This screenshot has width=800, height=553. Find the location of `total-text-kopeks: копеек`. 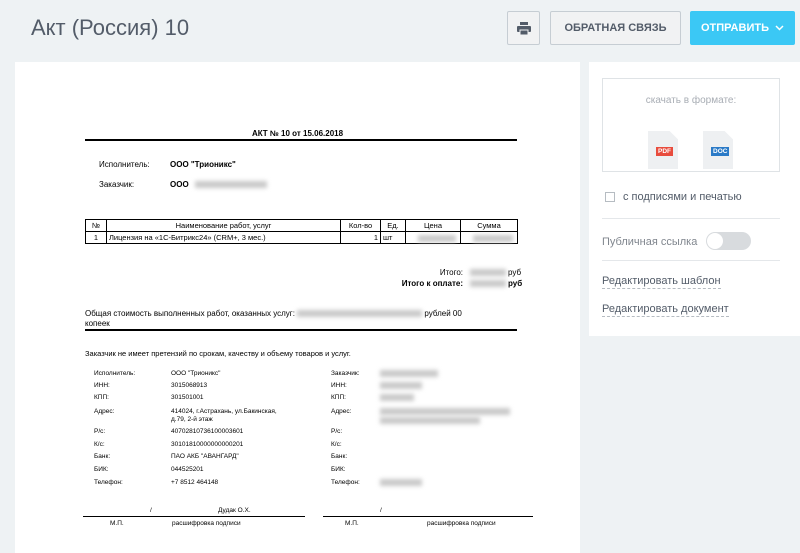

total-text-kopeks: копеек is located at coordinates (97, 323).